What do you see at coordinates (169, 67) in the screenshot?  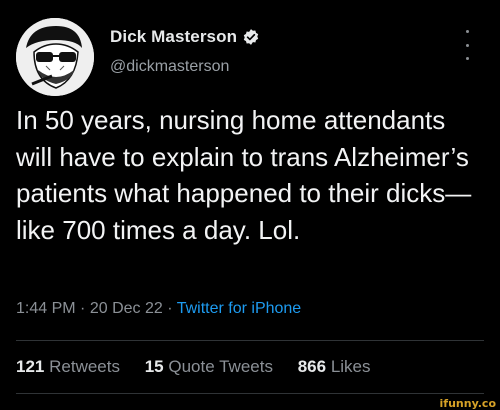 I see `author-handle: @dickmasterson` at bounding box center [169, 67].